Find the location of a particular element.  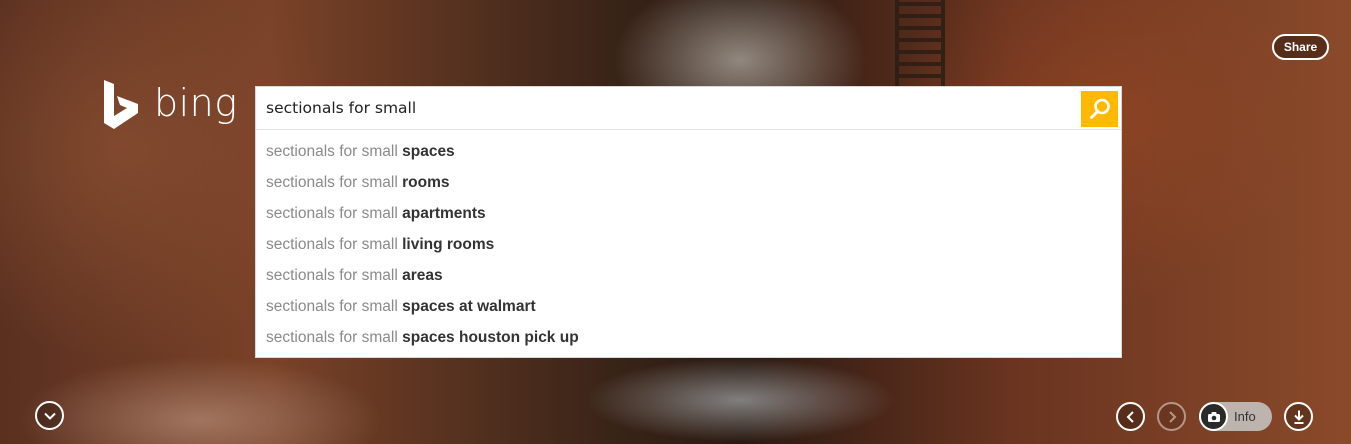

suggestion-item: sectionals for small spaces at walmart is located at coordinates (688, 306).